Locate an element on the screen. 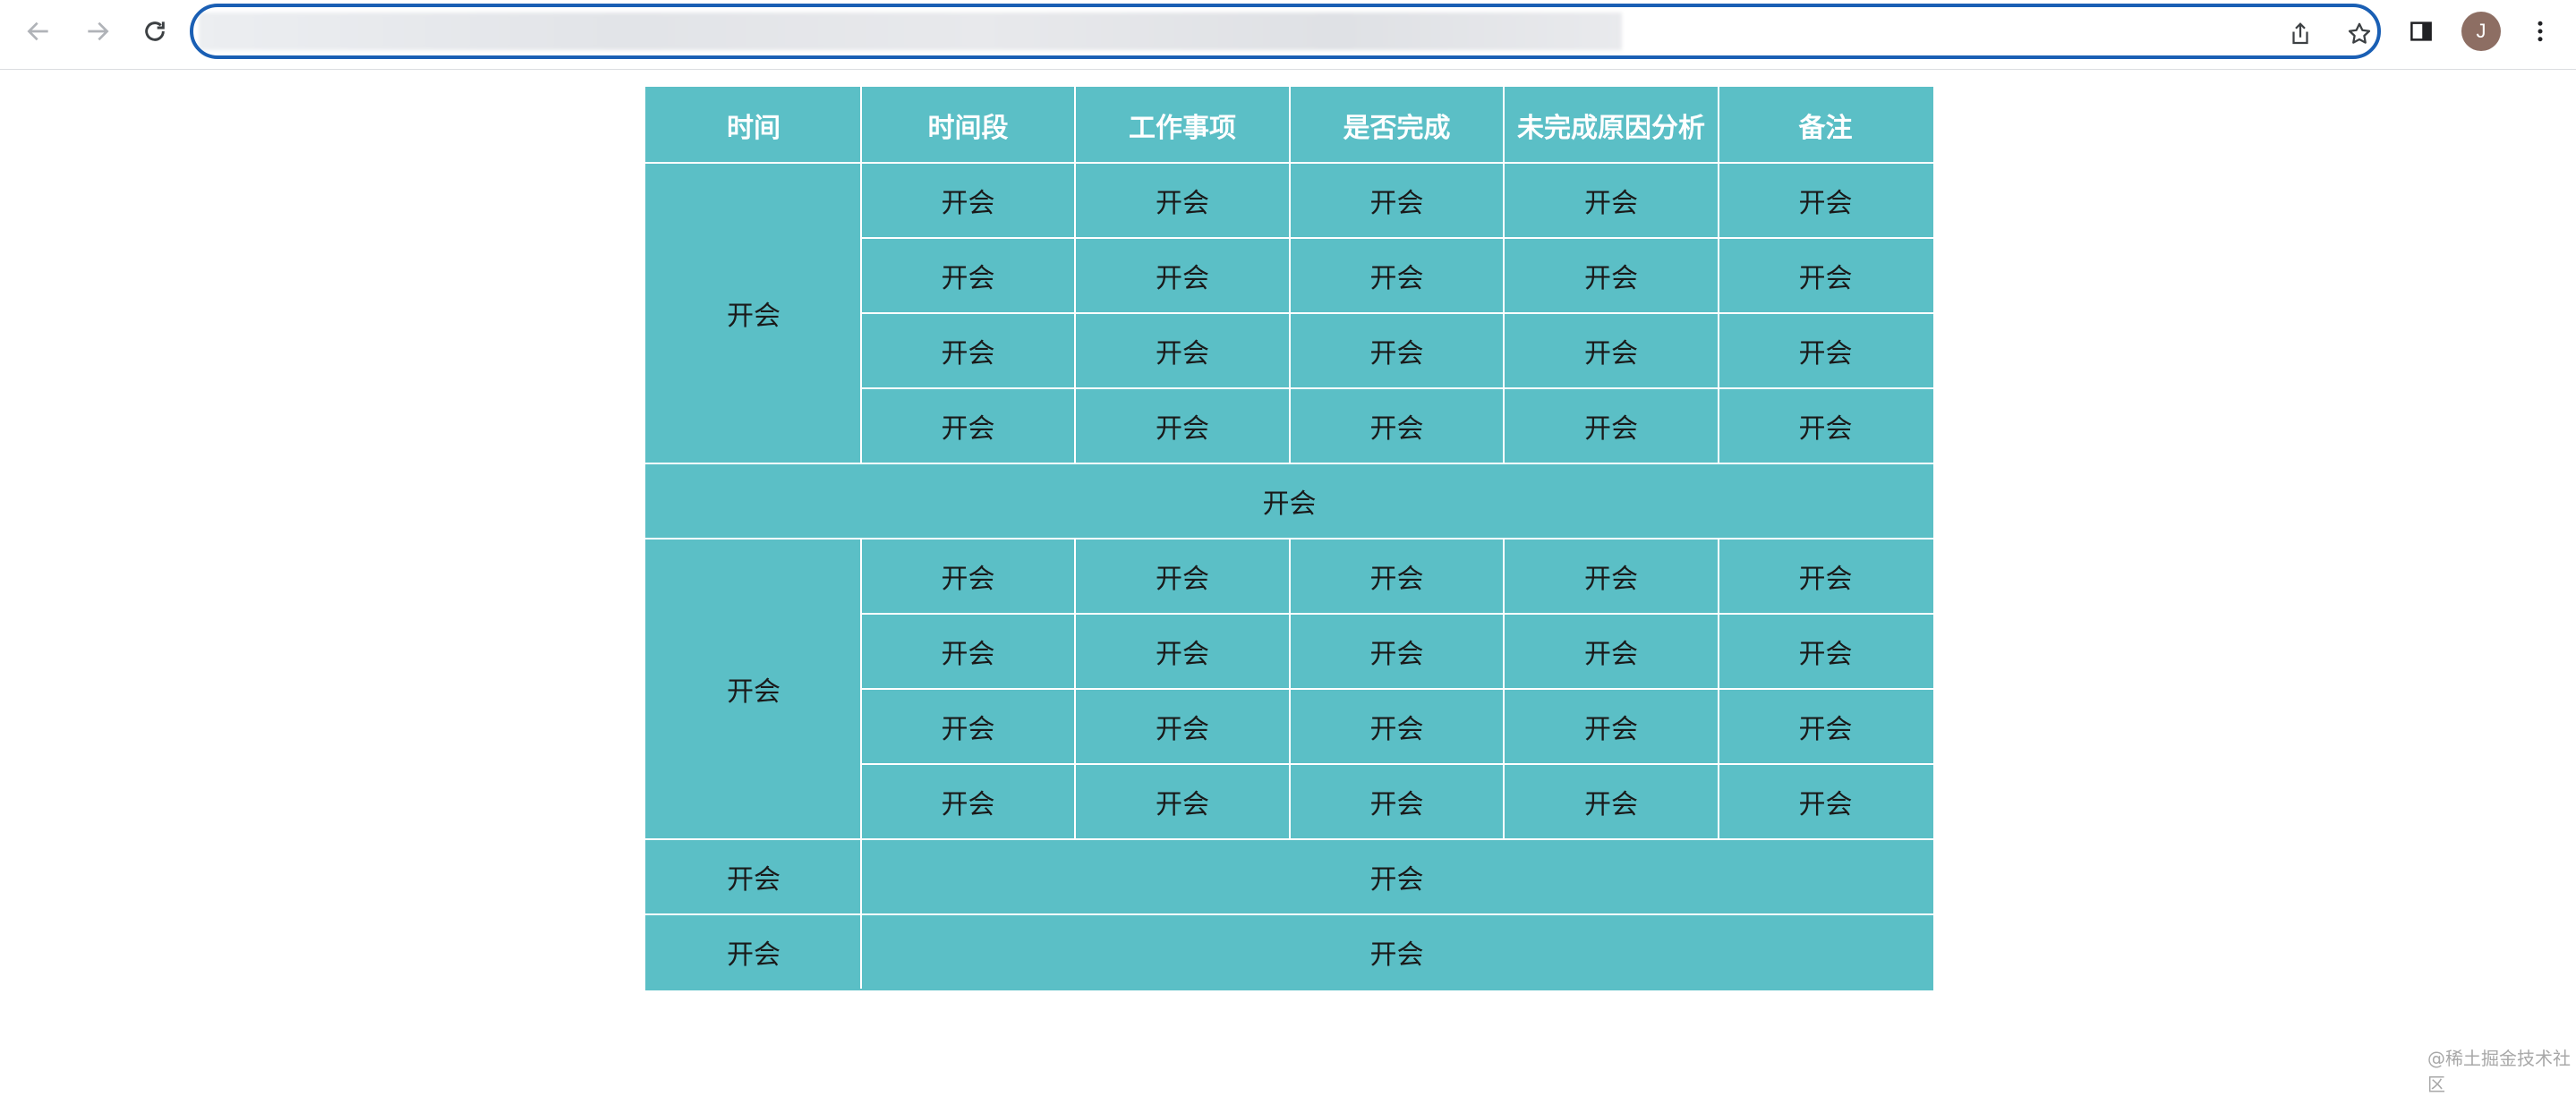  header-remarks: 备注 is located at coordinates (1825, 125).